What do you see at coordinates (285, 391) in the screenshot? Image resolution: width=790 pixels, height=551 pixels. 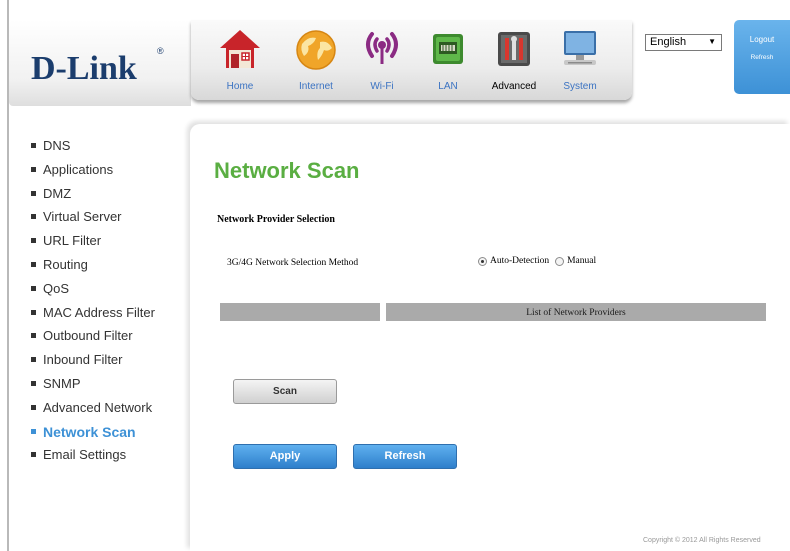 I see `scan-button: Scan` at bounding box center [285, 391].